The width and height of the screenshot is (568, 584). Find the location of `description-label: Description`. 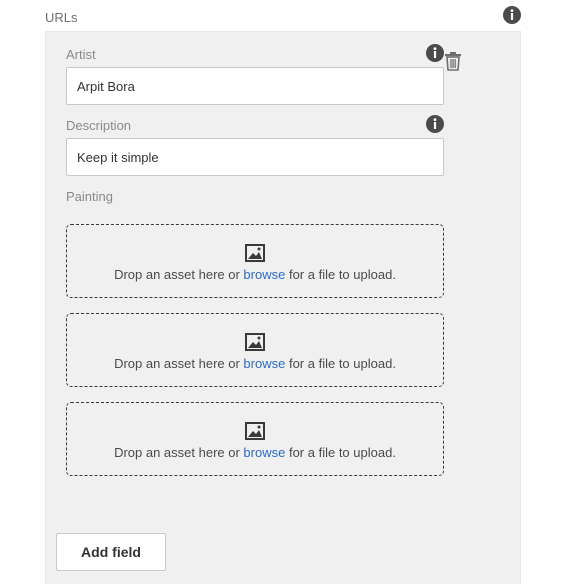

description-label: Description is located at coordinates (99, 125).